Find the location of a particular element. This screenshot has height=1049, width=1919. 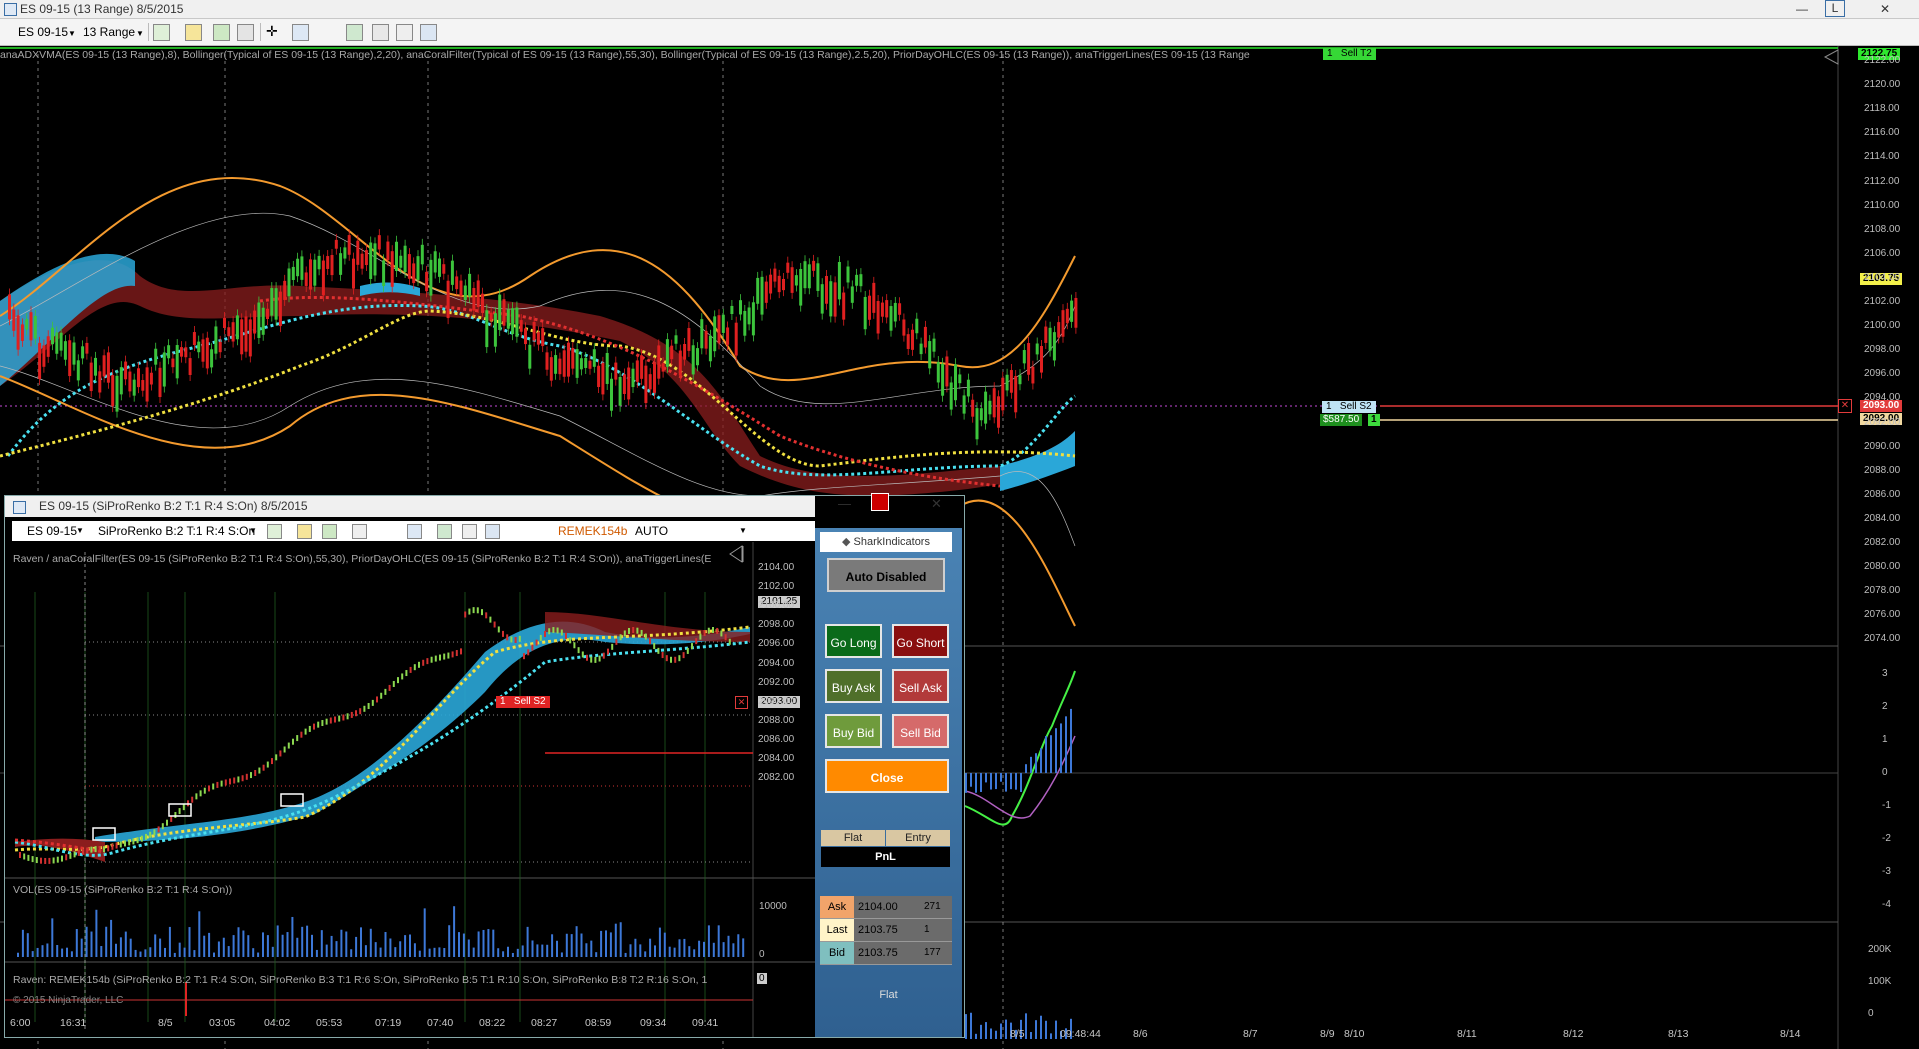

close-button: ✕ is located at coordinates (1885, 9).